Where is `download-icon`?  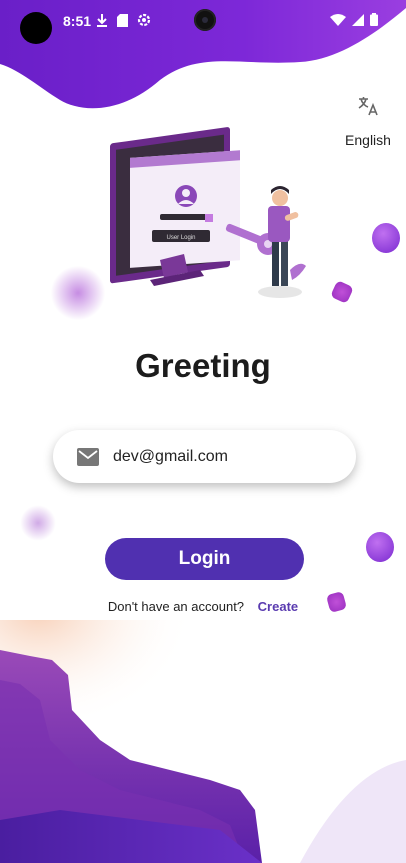 download-icon is located at coordinates (102, 20).